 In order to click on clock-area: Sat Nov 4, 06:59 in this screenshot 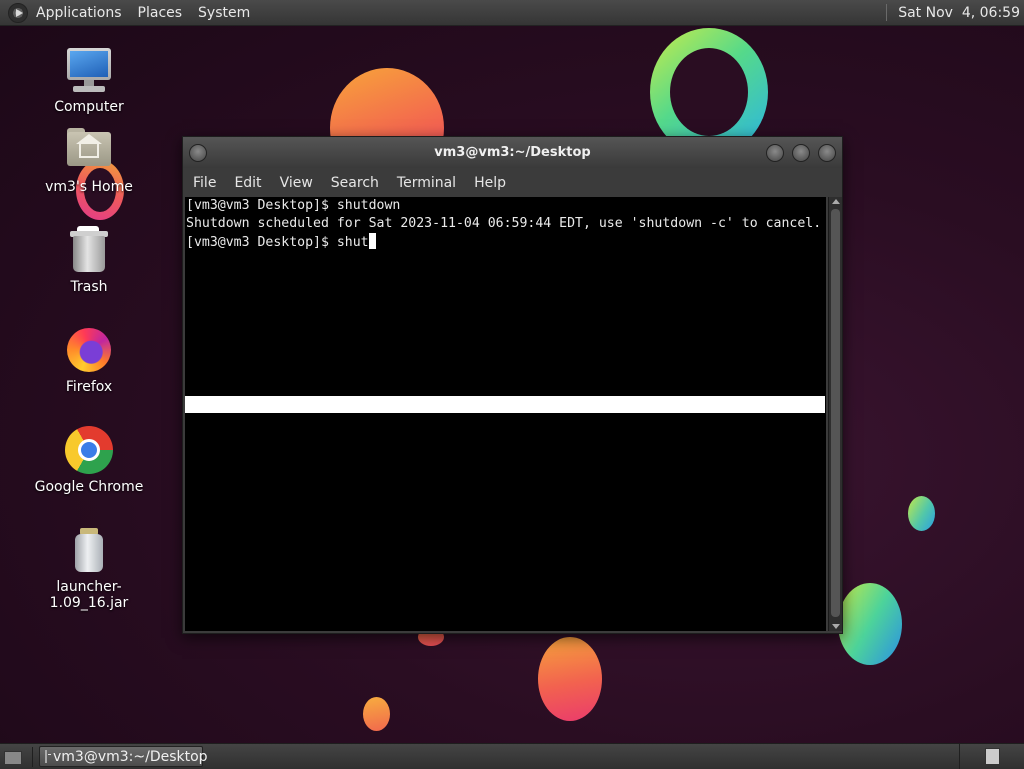, I will do `click(955, 12)`.